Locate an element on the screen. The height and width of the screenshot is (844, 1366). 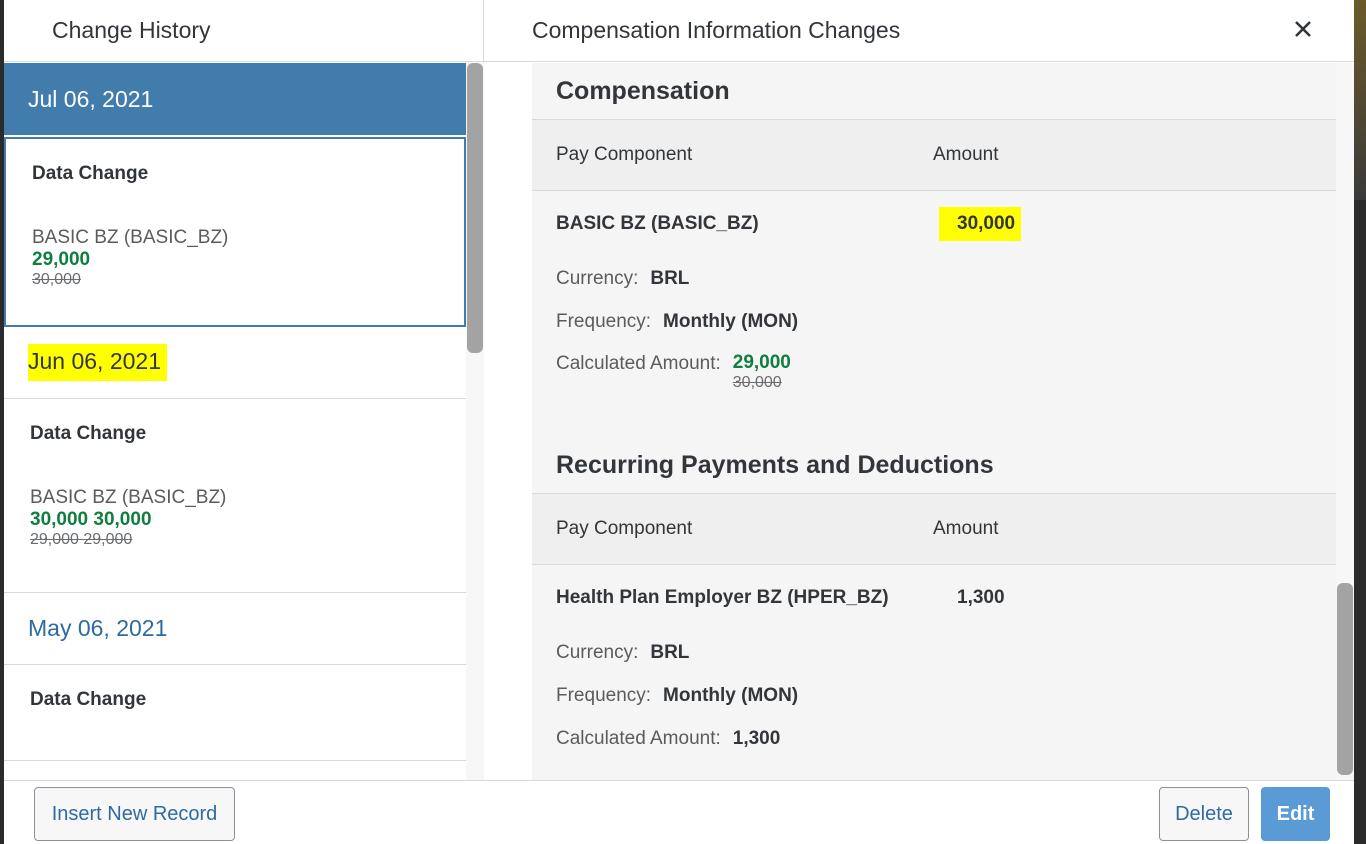
date-label: Jul 06, 2021 is located at coordinates (91, 98).